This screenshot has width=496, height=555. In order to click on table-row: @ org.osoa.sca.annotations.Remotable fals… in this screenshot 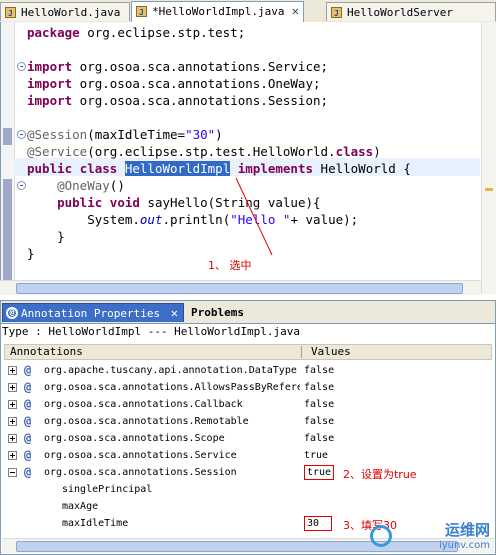, I will do `click(248, 421)`.